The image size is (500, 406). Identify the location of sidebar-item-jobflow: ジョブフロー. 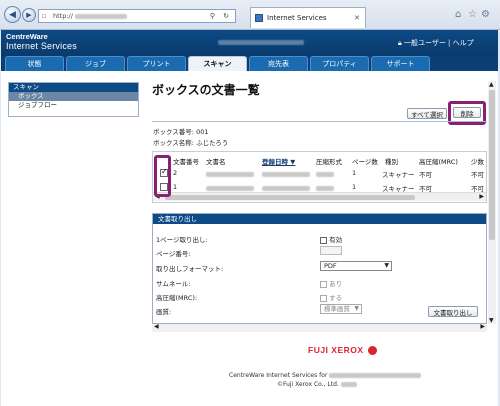
(73, 105).